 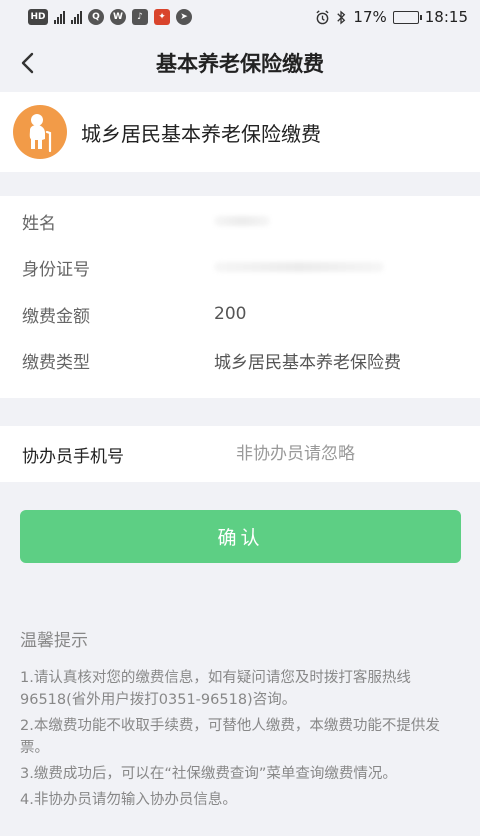 What do you see at coordinates (370, 17) in the screenshot?
I see `battery-percent: 17%` at bounding box center [370, 17].